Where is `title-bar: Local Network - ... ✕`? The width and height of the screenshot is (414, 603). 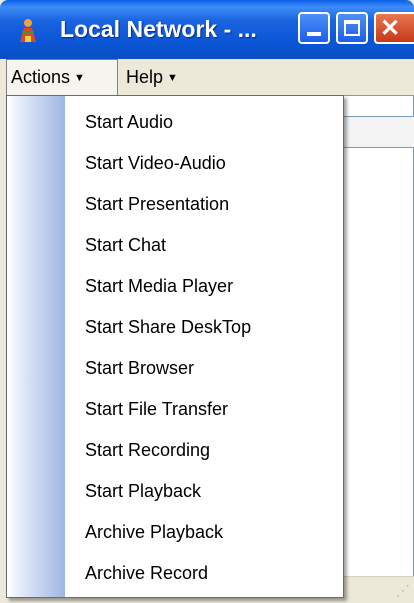 title-bar: Local Network - ... ✕ is located at coordinates (207, 29).